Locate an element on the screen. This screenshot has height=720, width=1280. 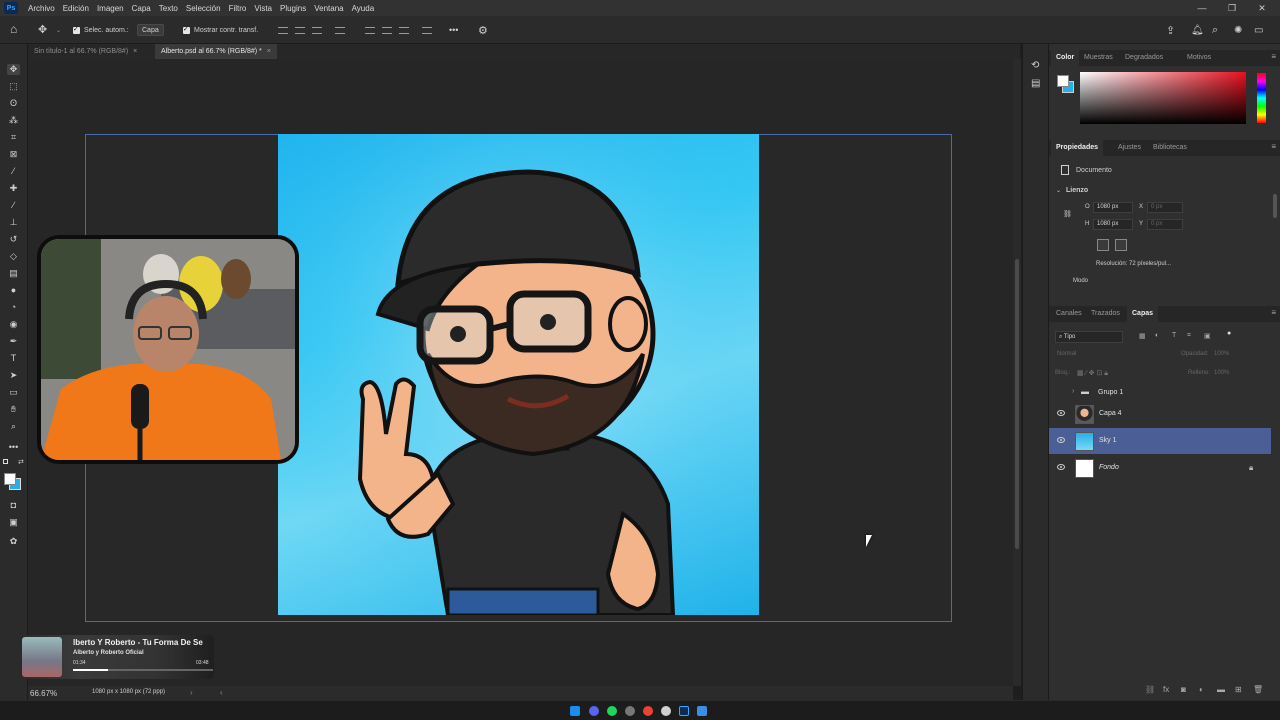
tab-capas: Capas is located at coordinates (1143, 314).